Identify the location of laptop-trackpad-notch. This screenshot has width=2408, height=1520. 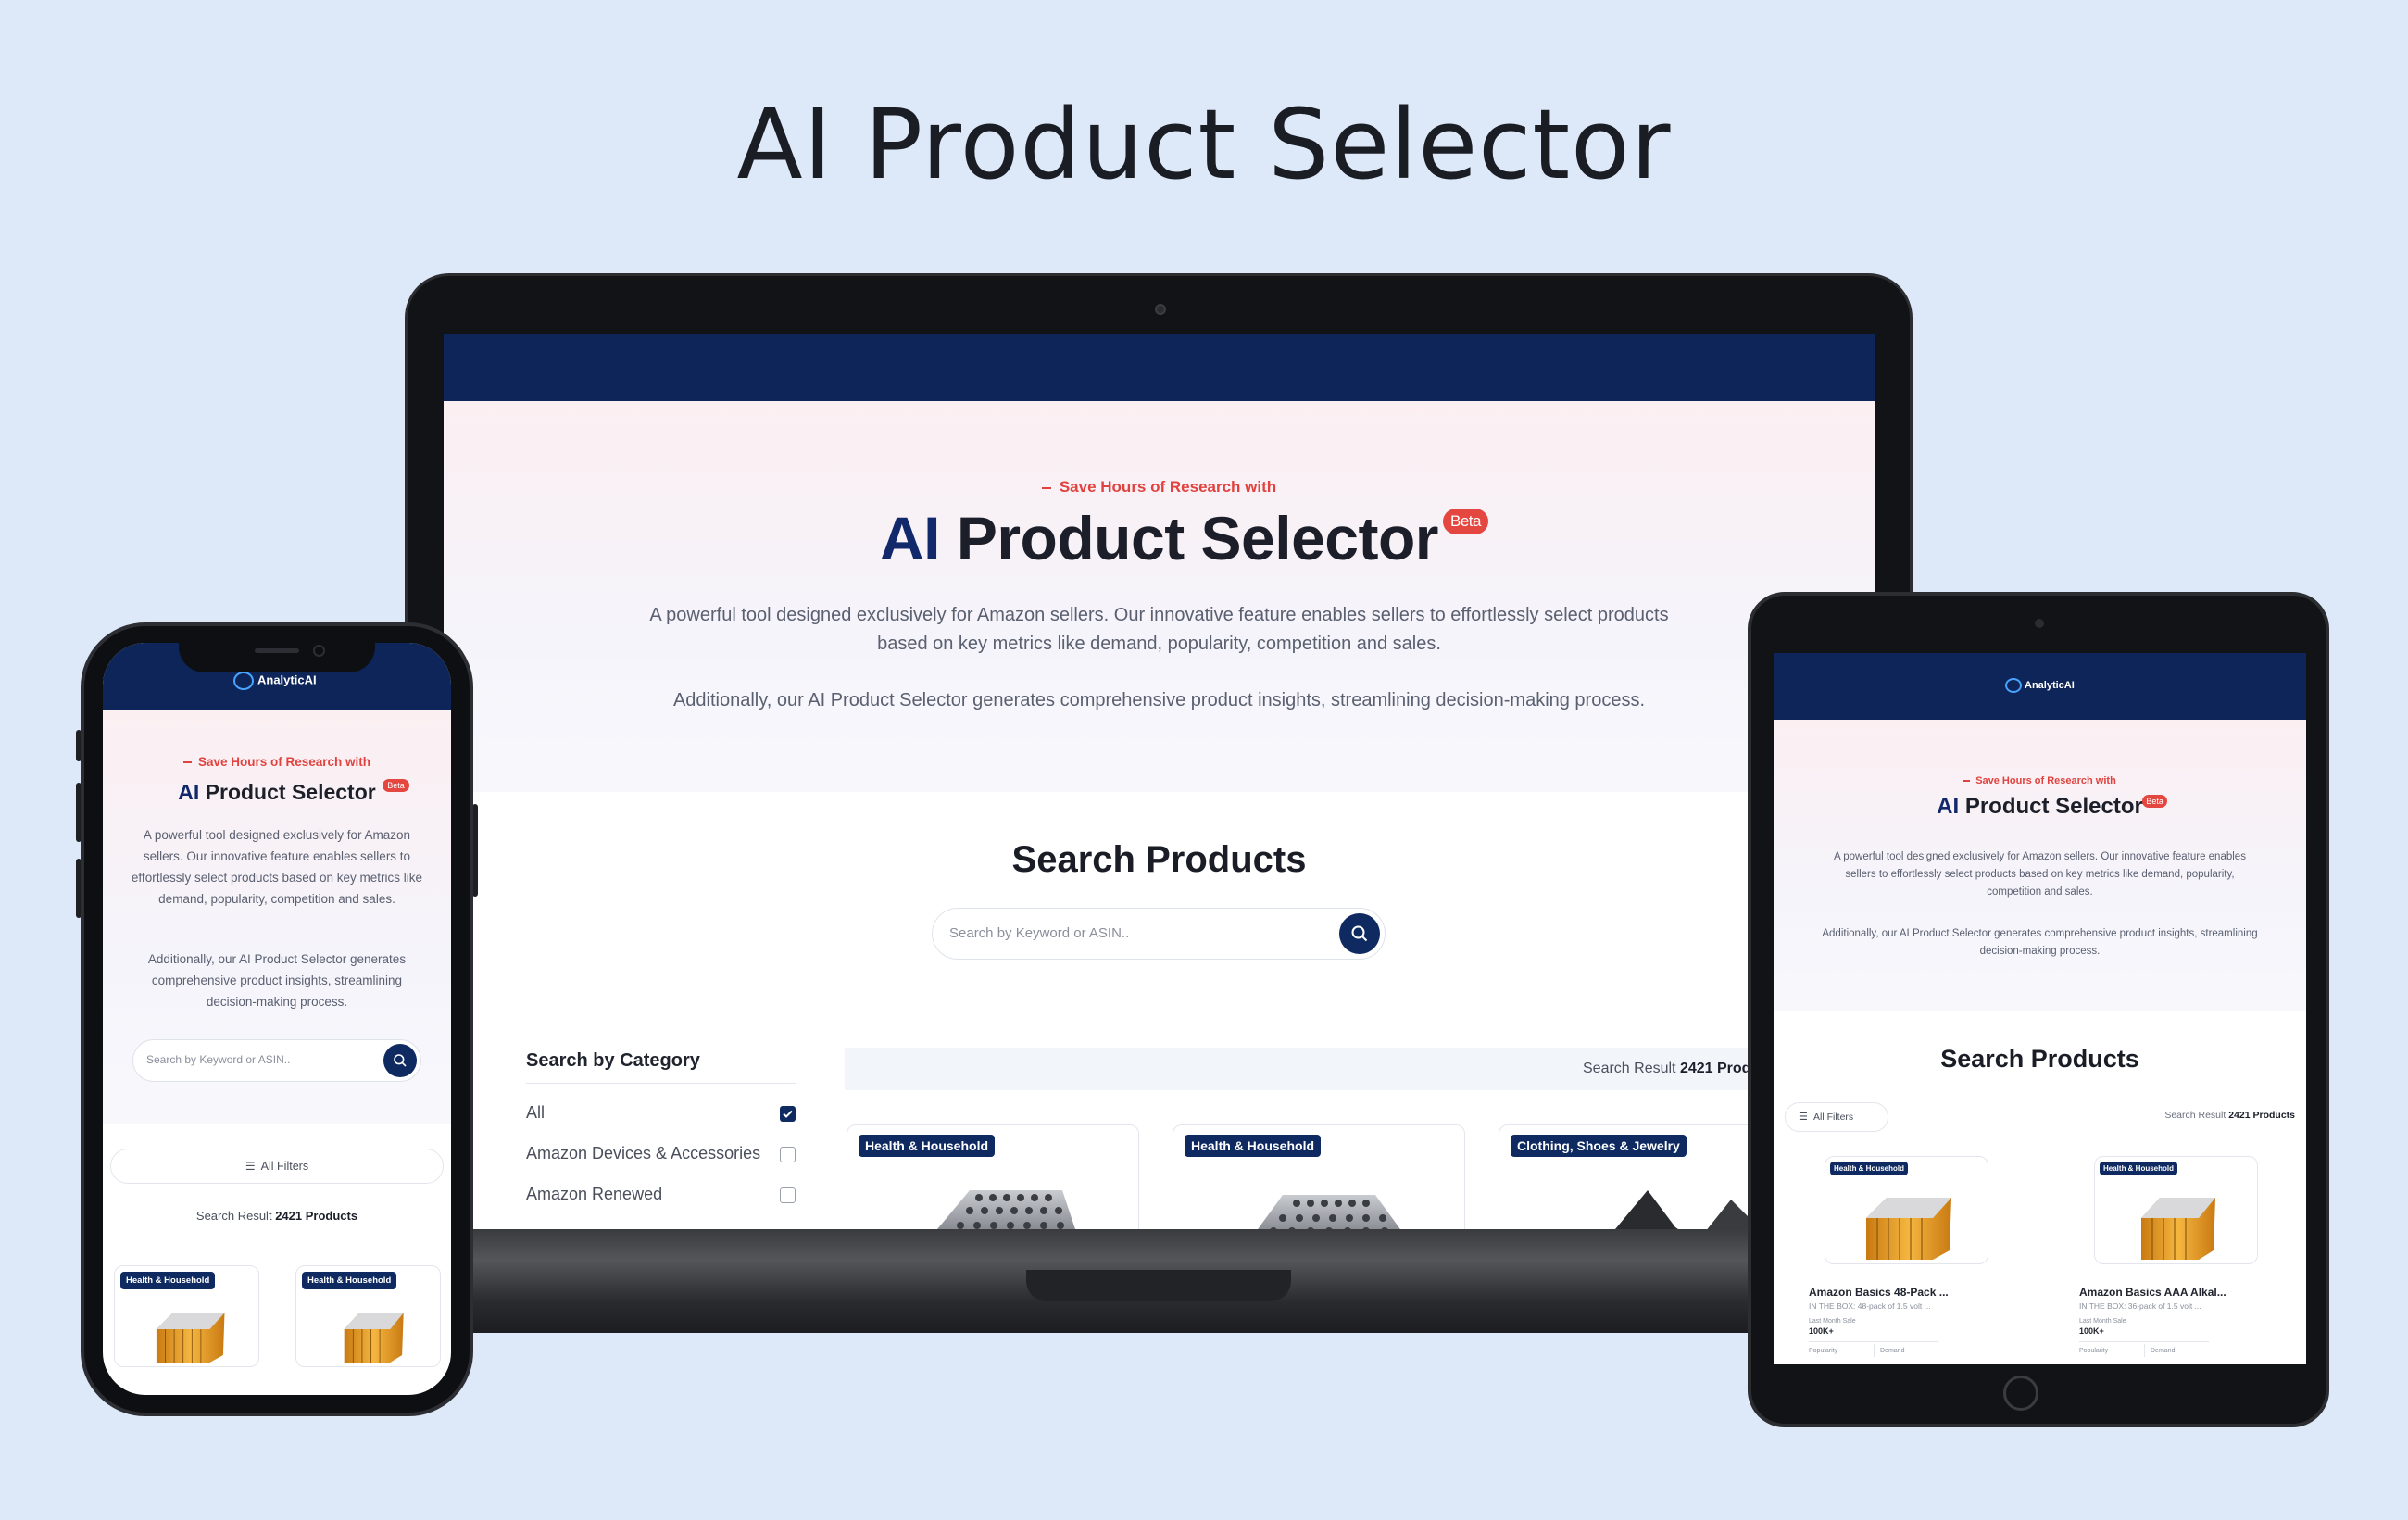
(1158, 1285).